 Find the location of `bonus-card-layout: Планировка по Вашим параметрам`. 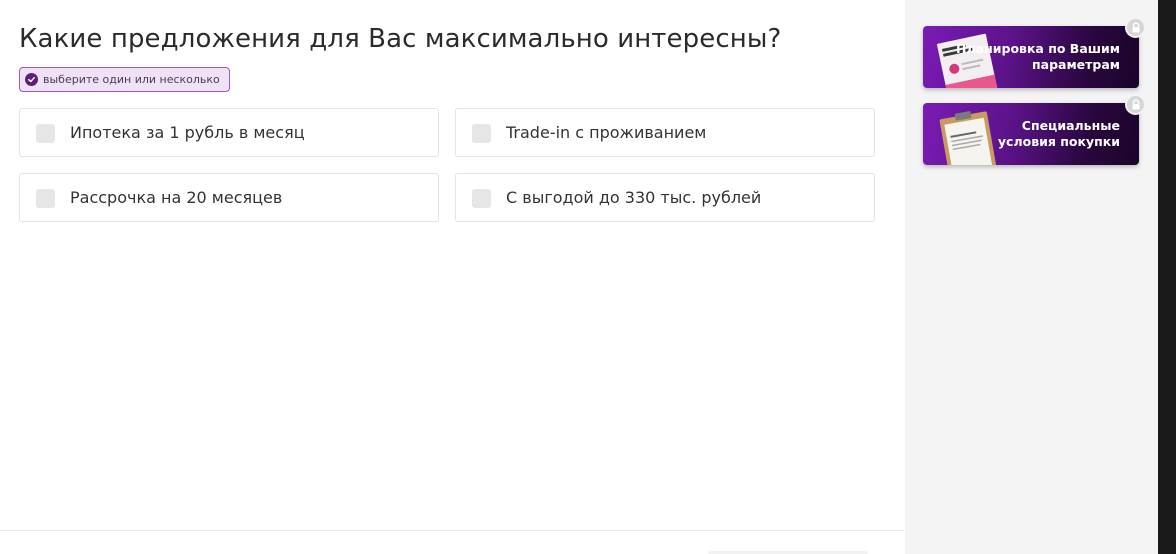

bonus-card-layout: Планировка по Вашим параметрам is located at coordinates (1031, 57).